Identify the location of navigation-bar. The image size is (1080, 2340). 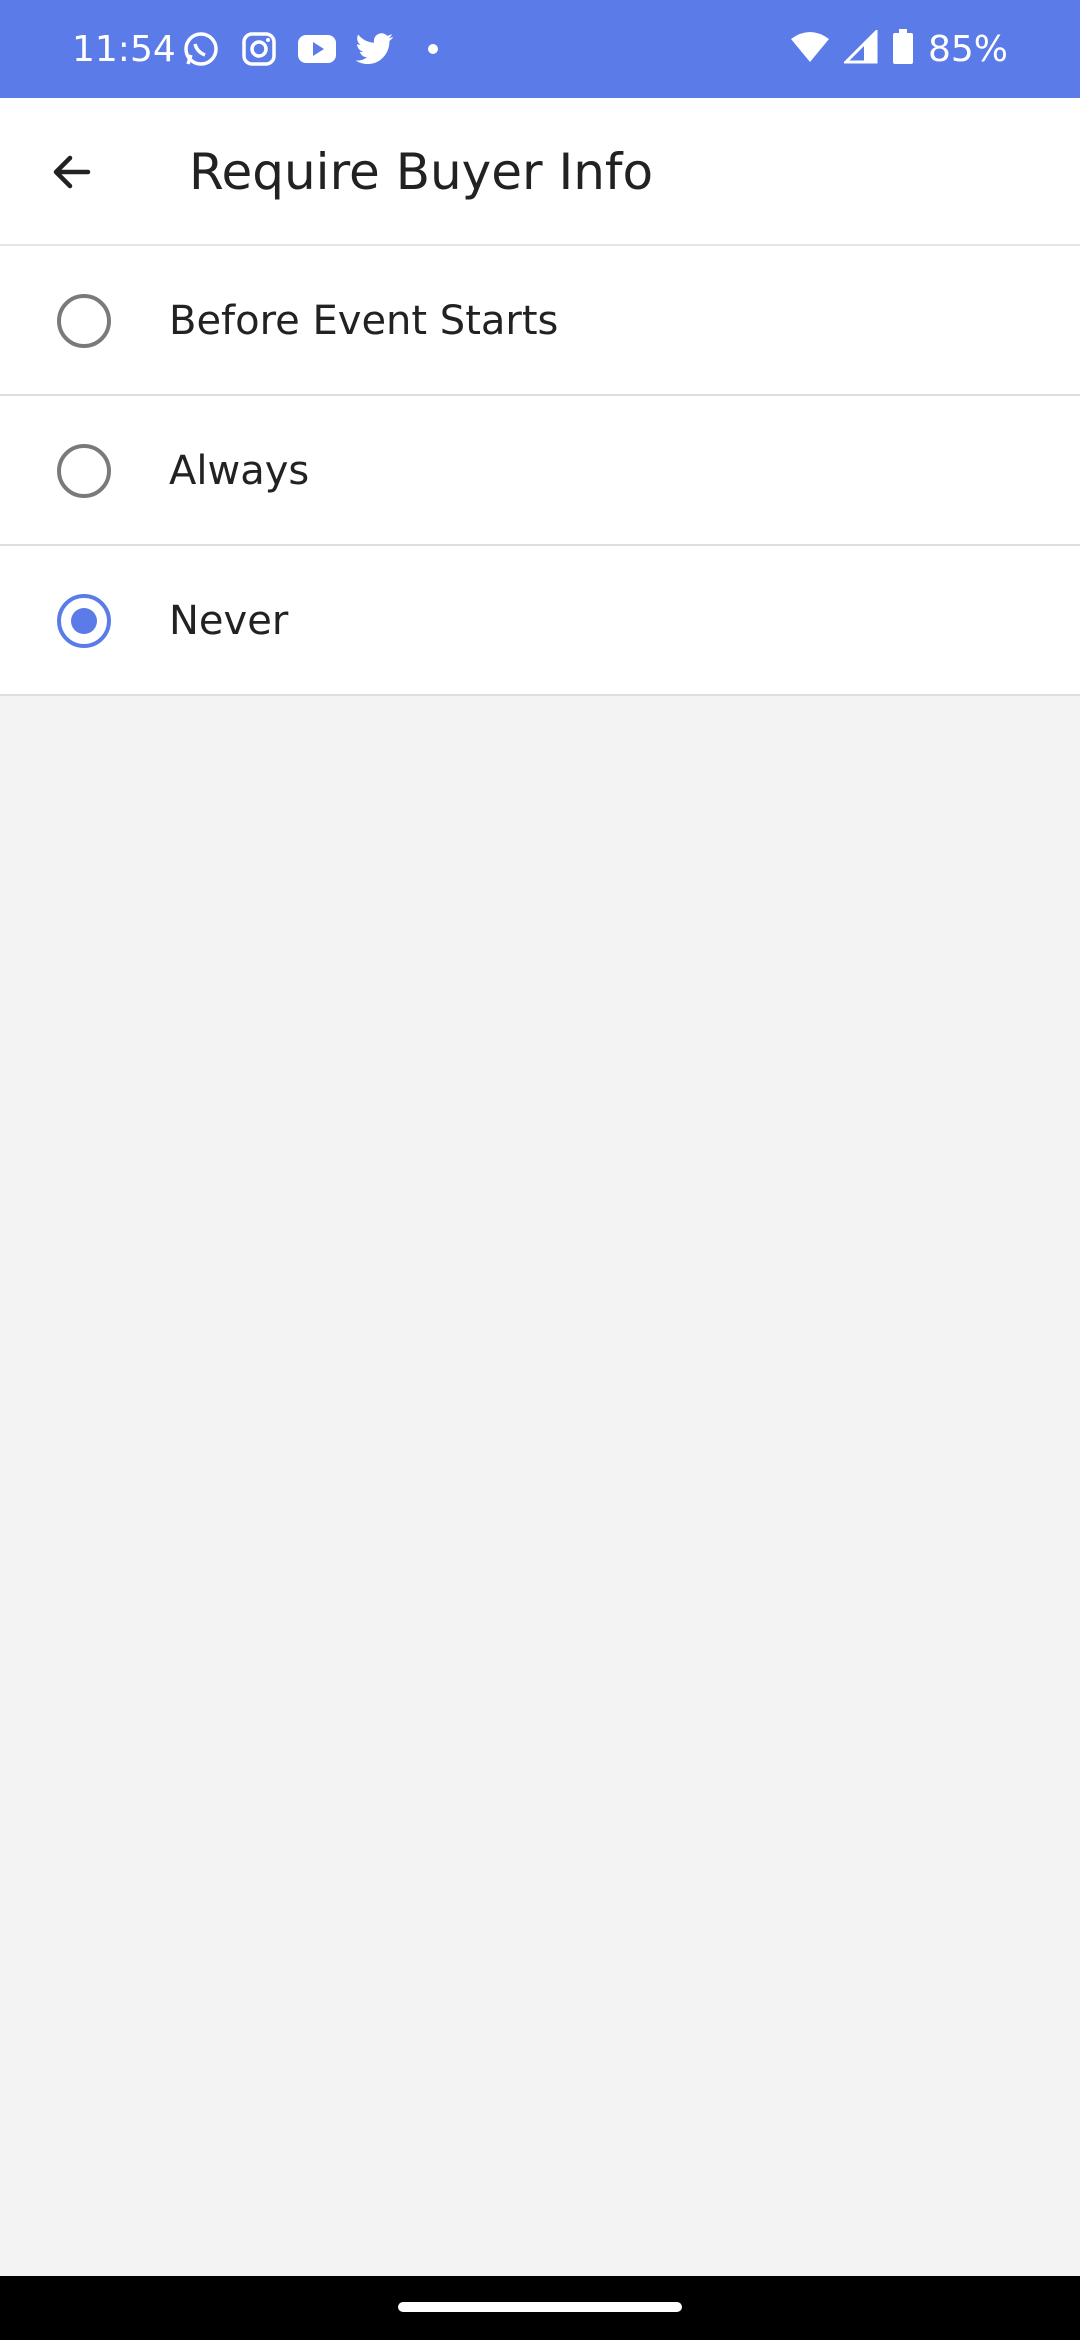
(540, 2308).